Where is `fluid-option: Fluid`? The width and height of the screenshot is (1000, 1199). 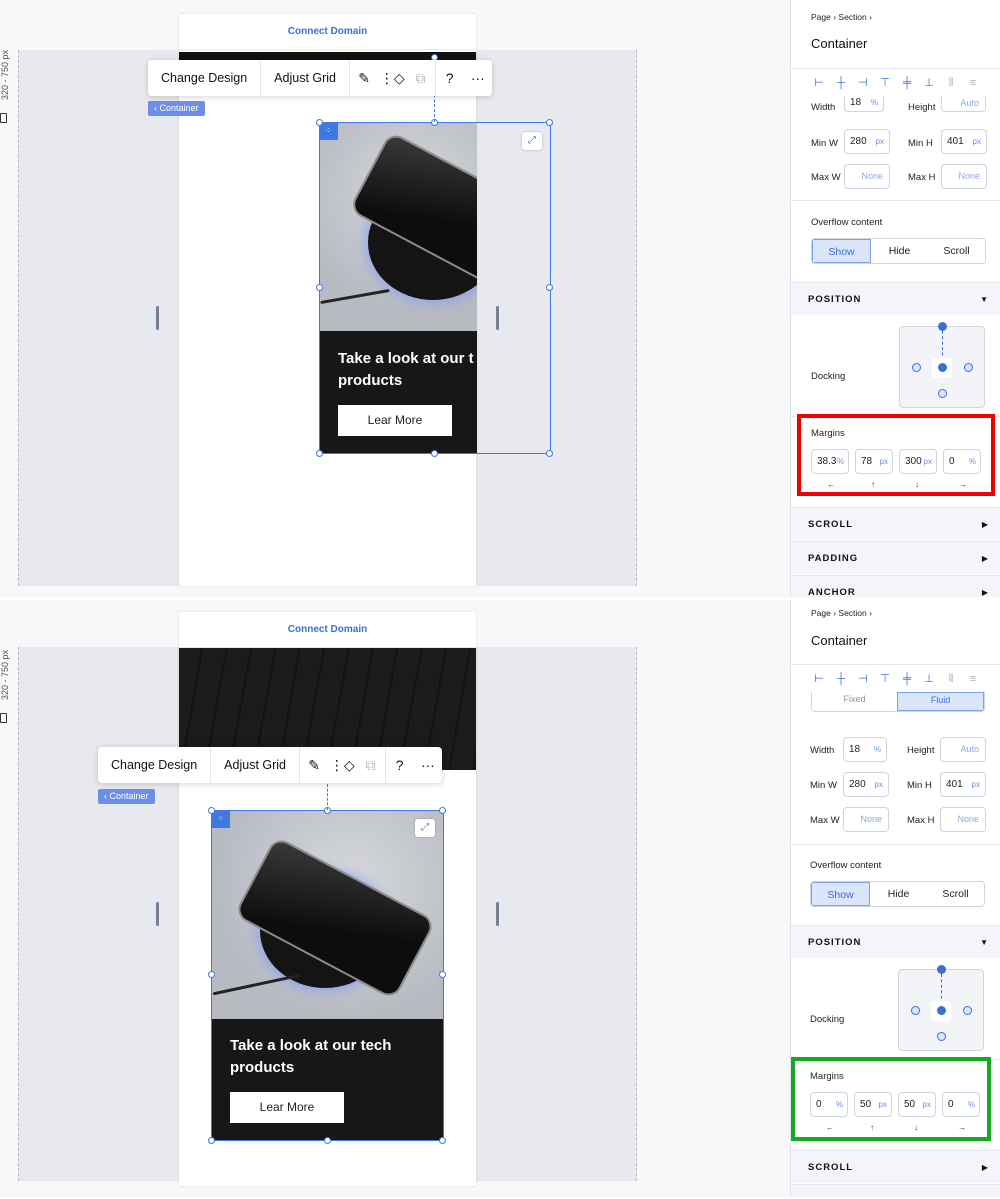 fluid-option: Fluid is located at coordinates (940, 701).